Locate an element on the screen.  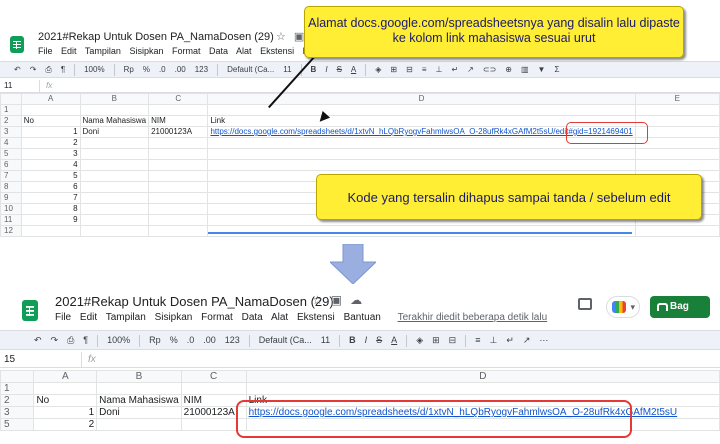
cell-no: 7 is located at coordinates (50, 198).